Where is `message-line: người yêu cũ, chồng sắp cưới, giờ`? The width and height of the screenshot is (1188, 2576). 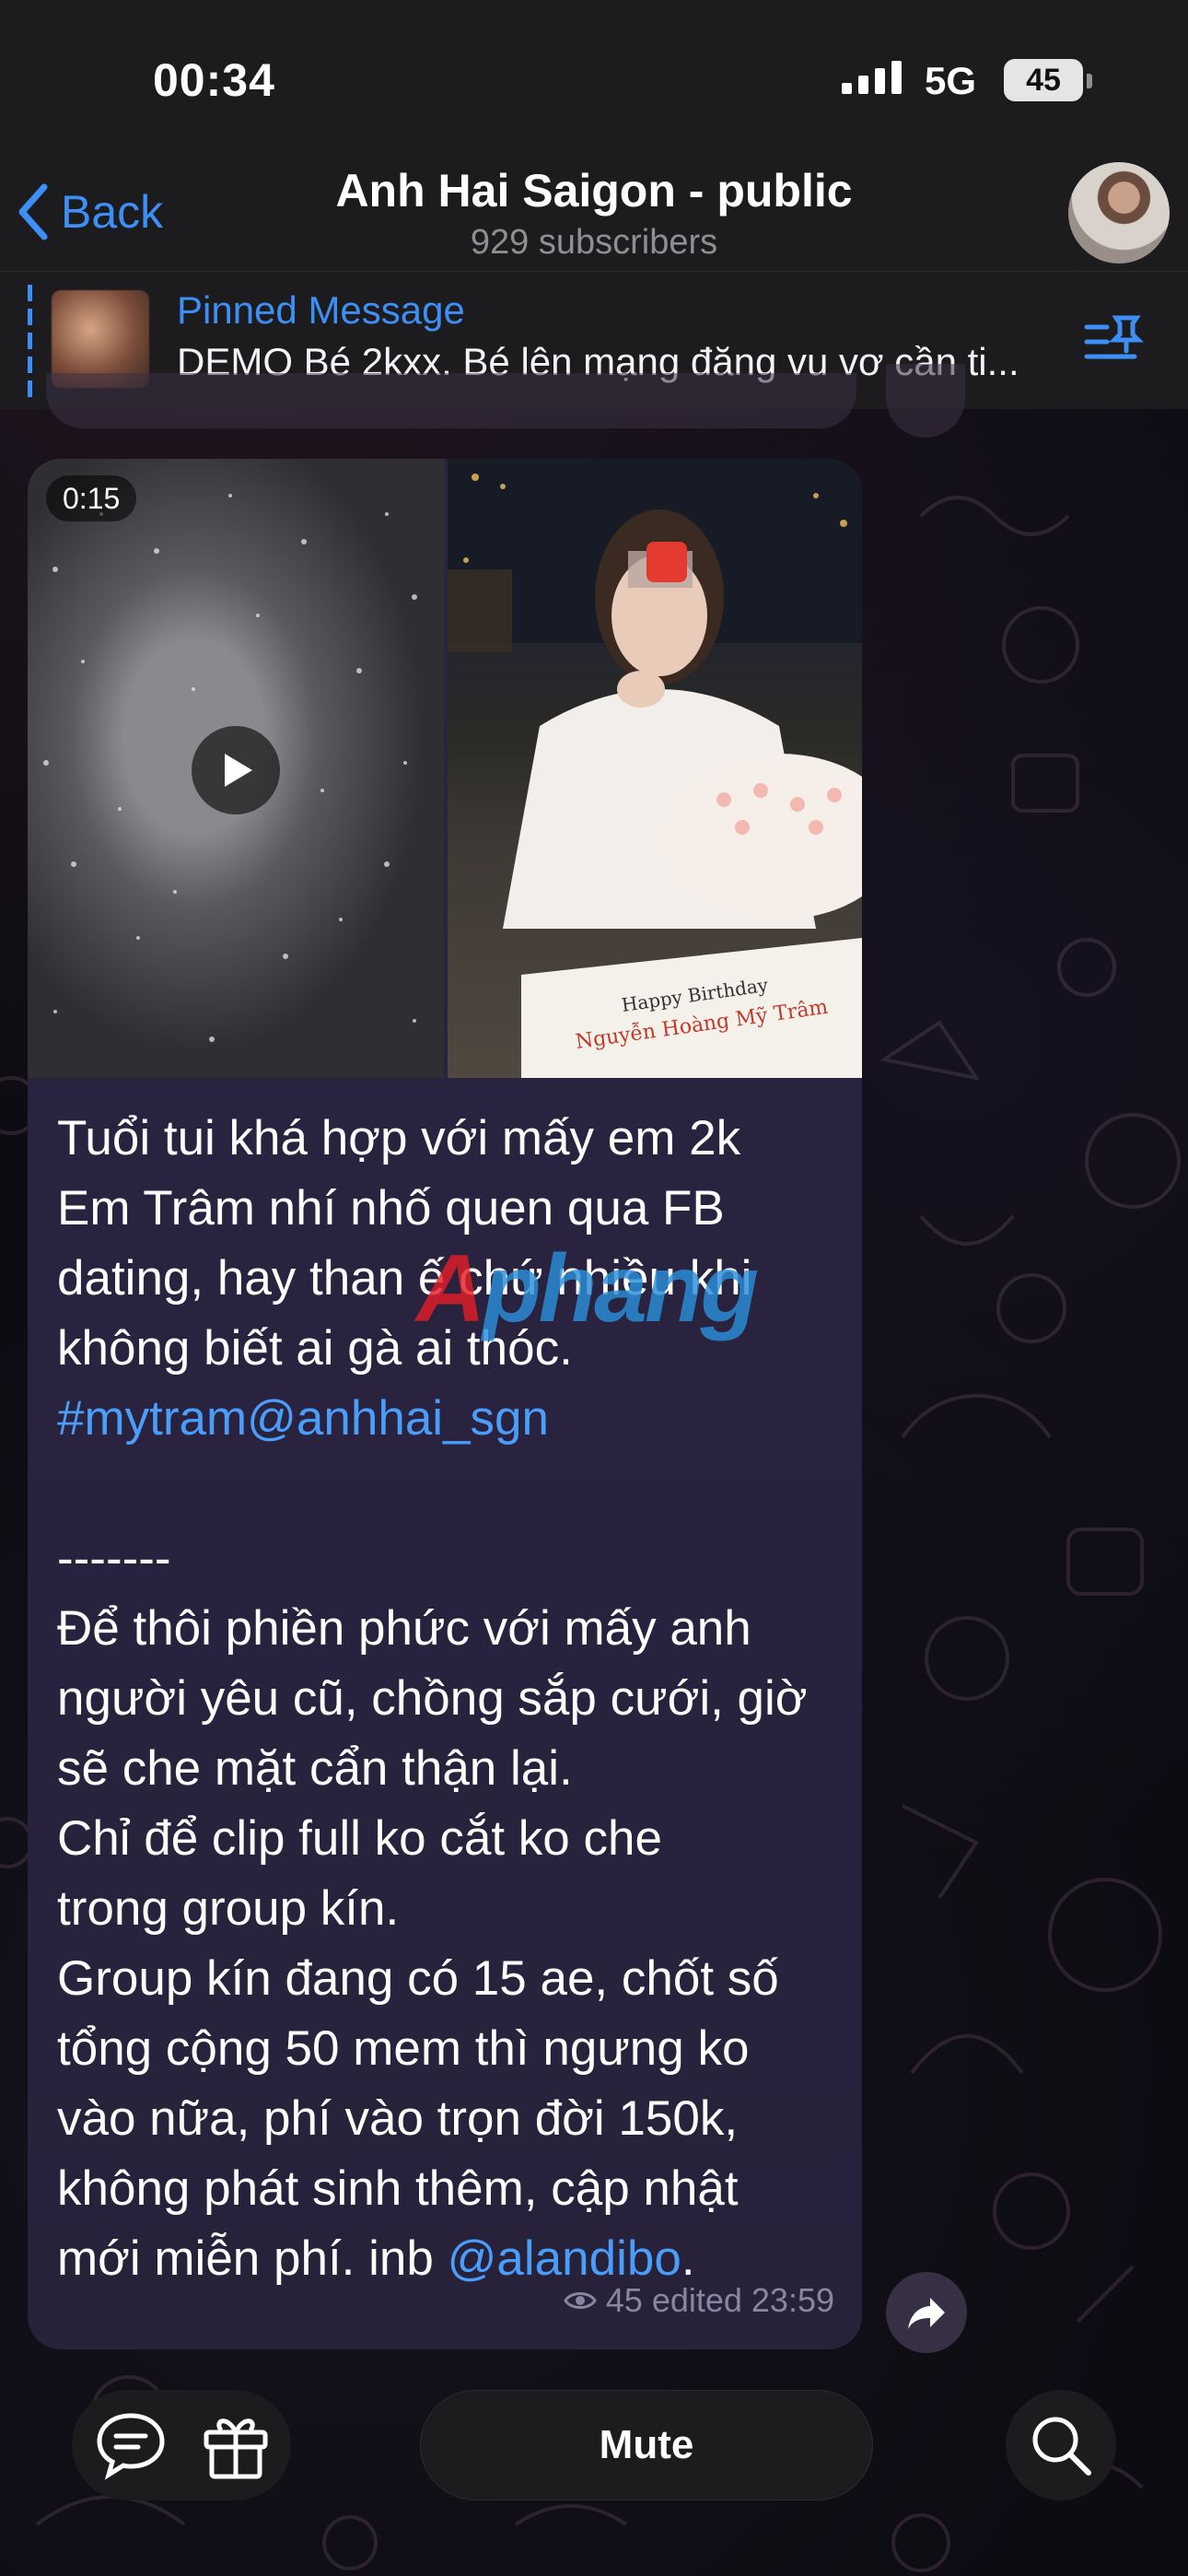
message-line: người yêu cũ, chồng sắp cưới, giờ is located at coordinates (432, 1698).